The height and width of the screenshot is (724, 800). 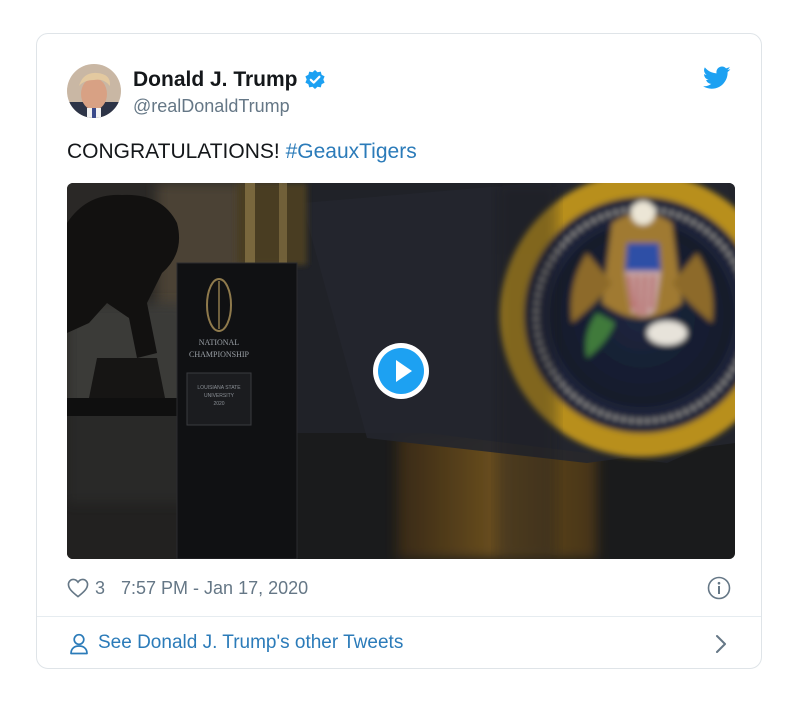 I want to click on like-count: 3, so click(x=100, y=587).